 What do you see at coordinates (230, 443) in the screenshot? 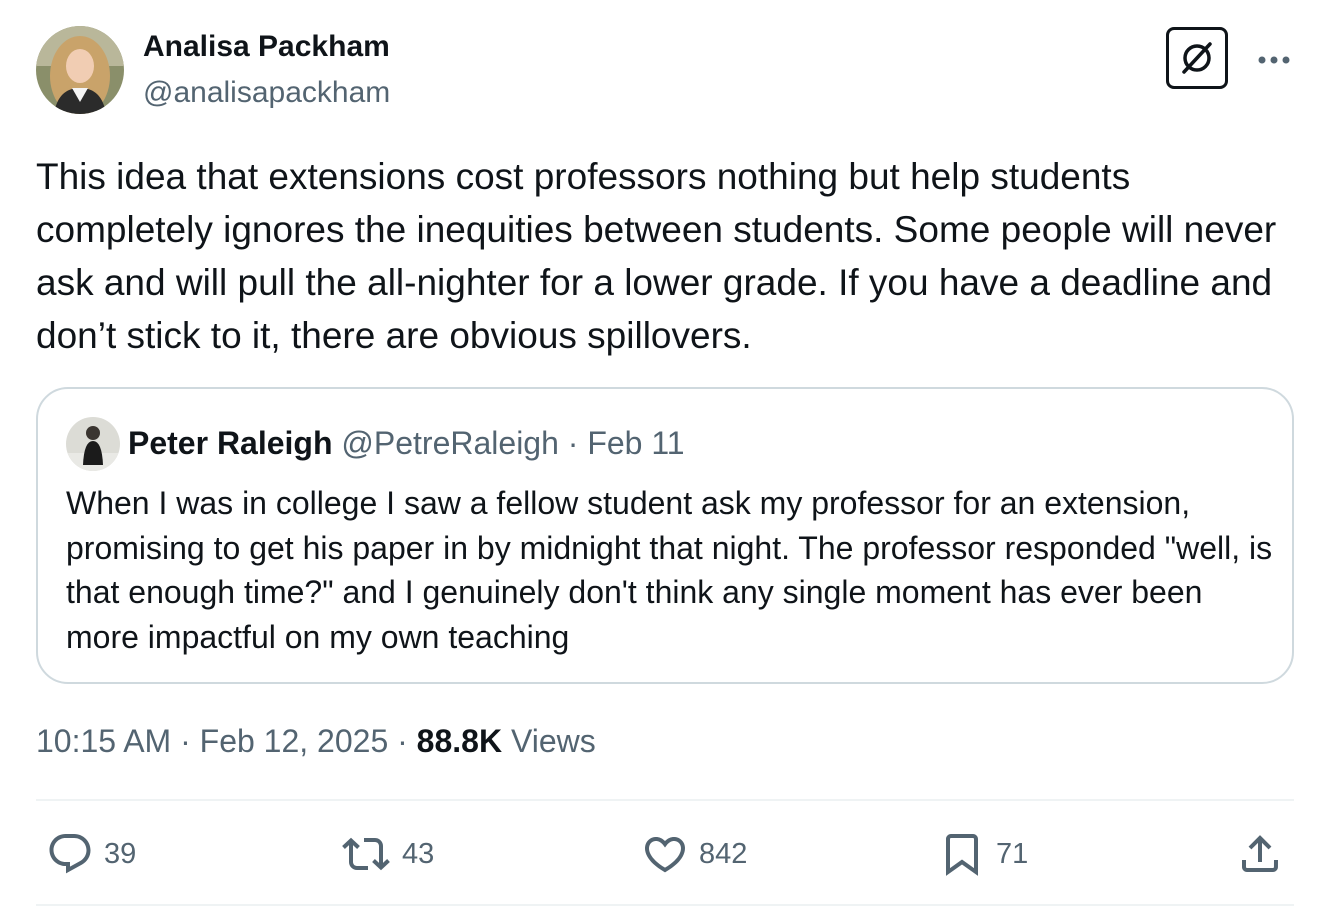
I see `quote-author-name: Peter Raleigh` at bounding box center [230, 443].